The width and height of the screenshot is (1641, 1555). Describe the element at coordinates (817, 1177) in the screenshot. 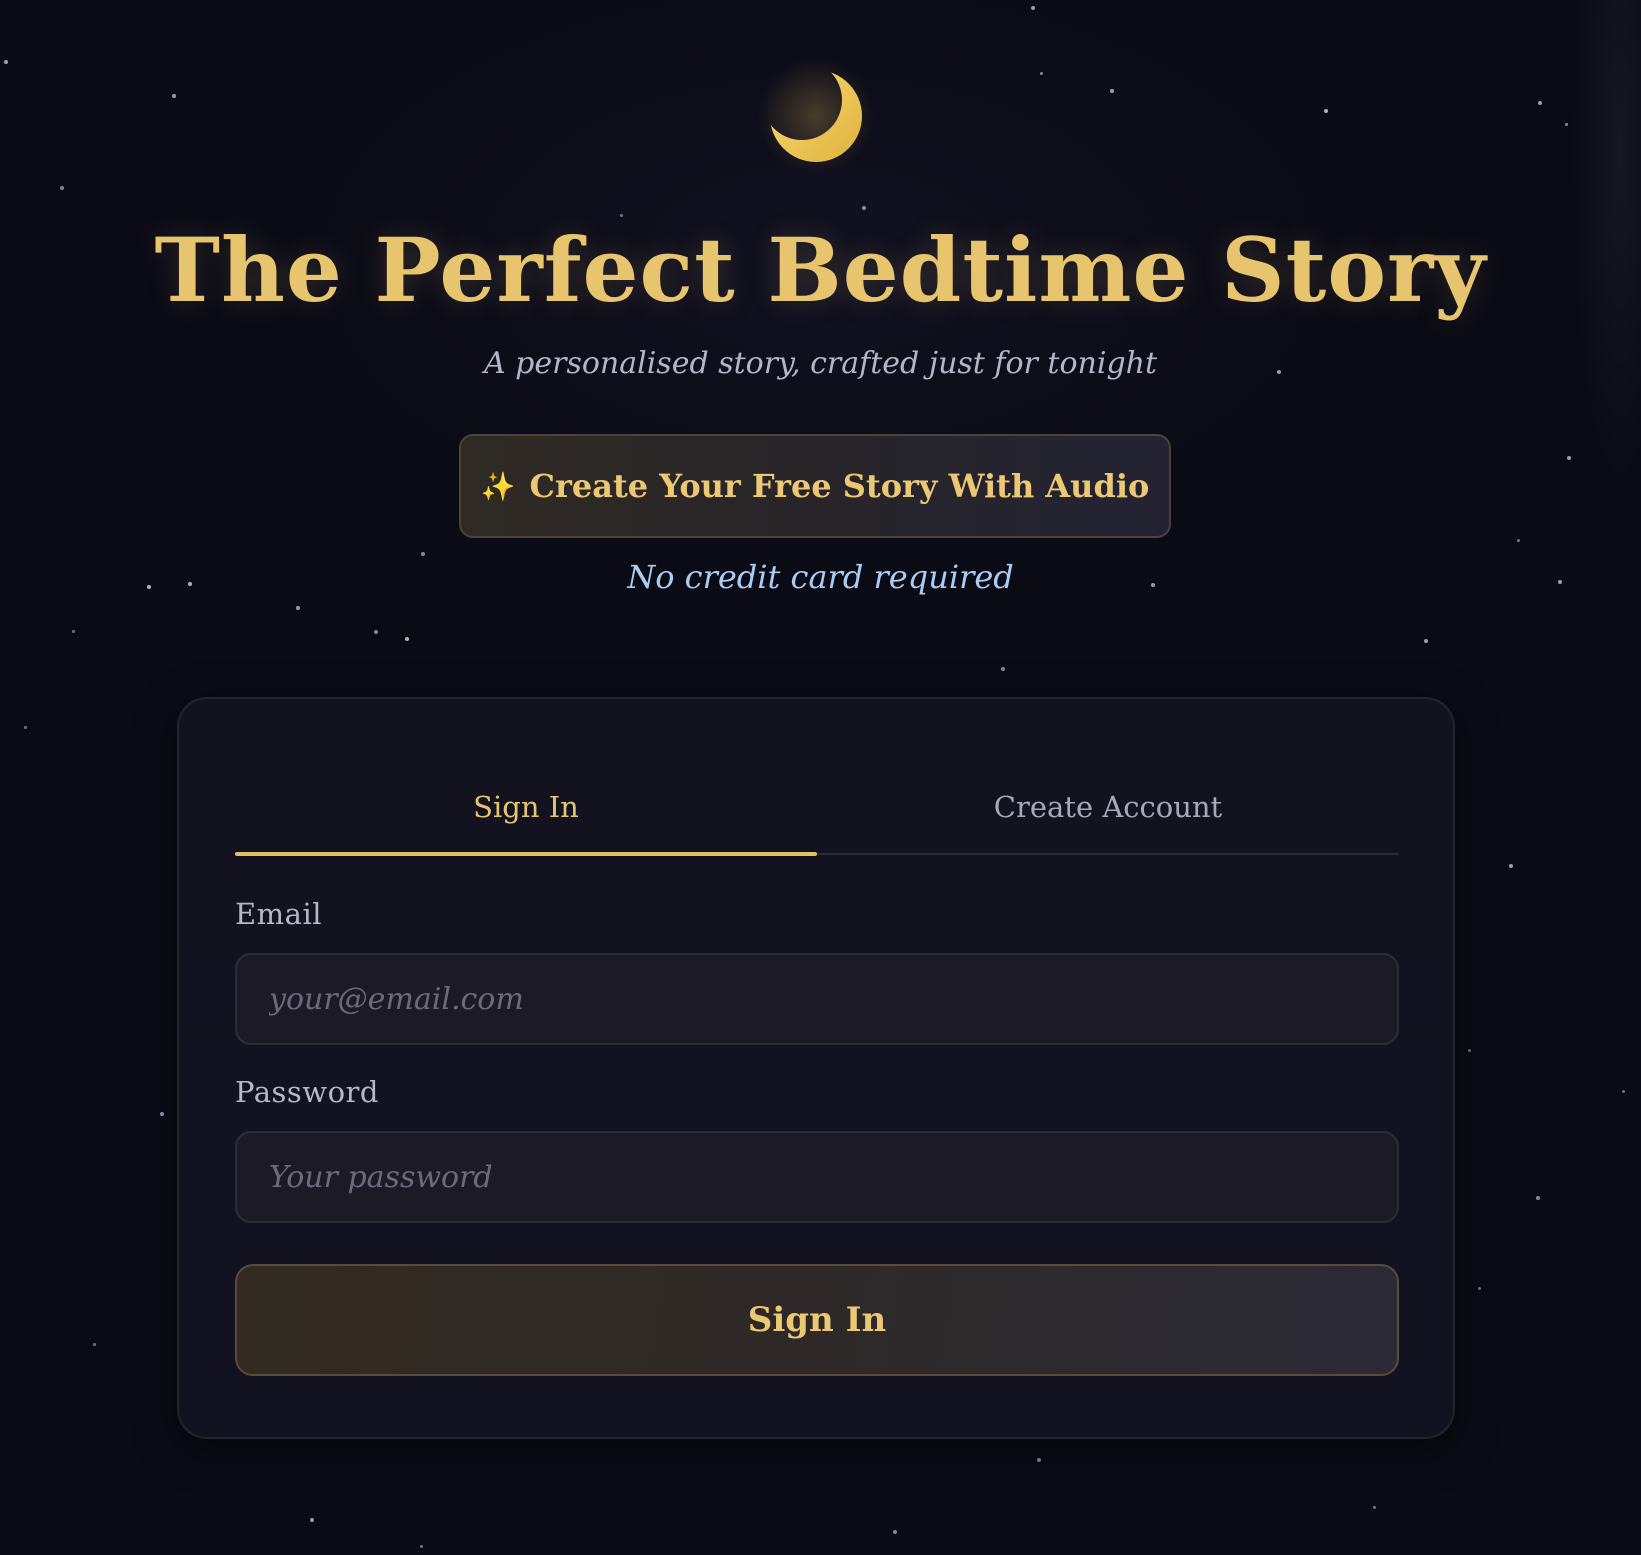

I see `password-field` at that location.